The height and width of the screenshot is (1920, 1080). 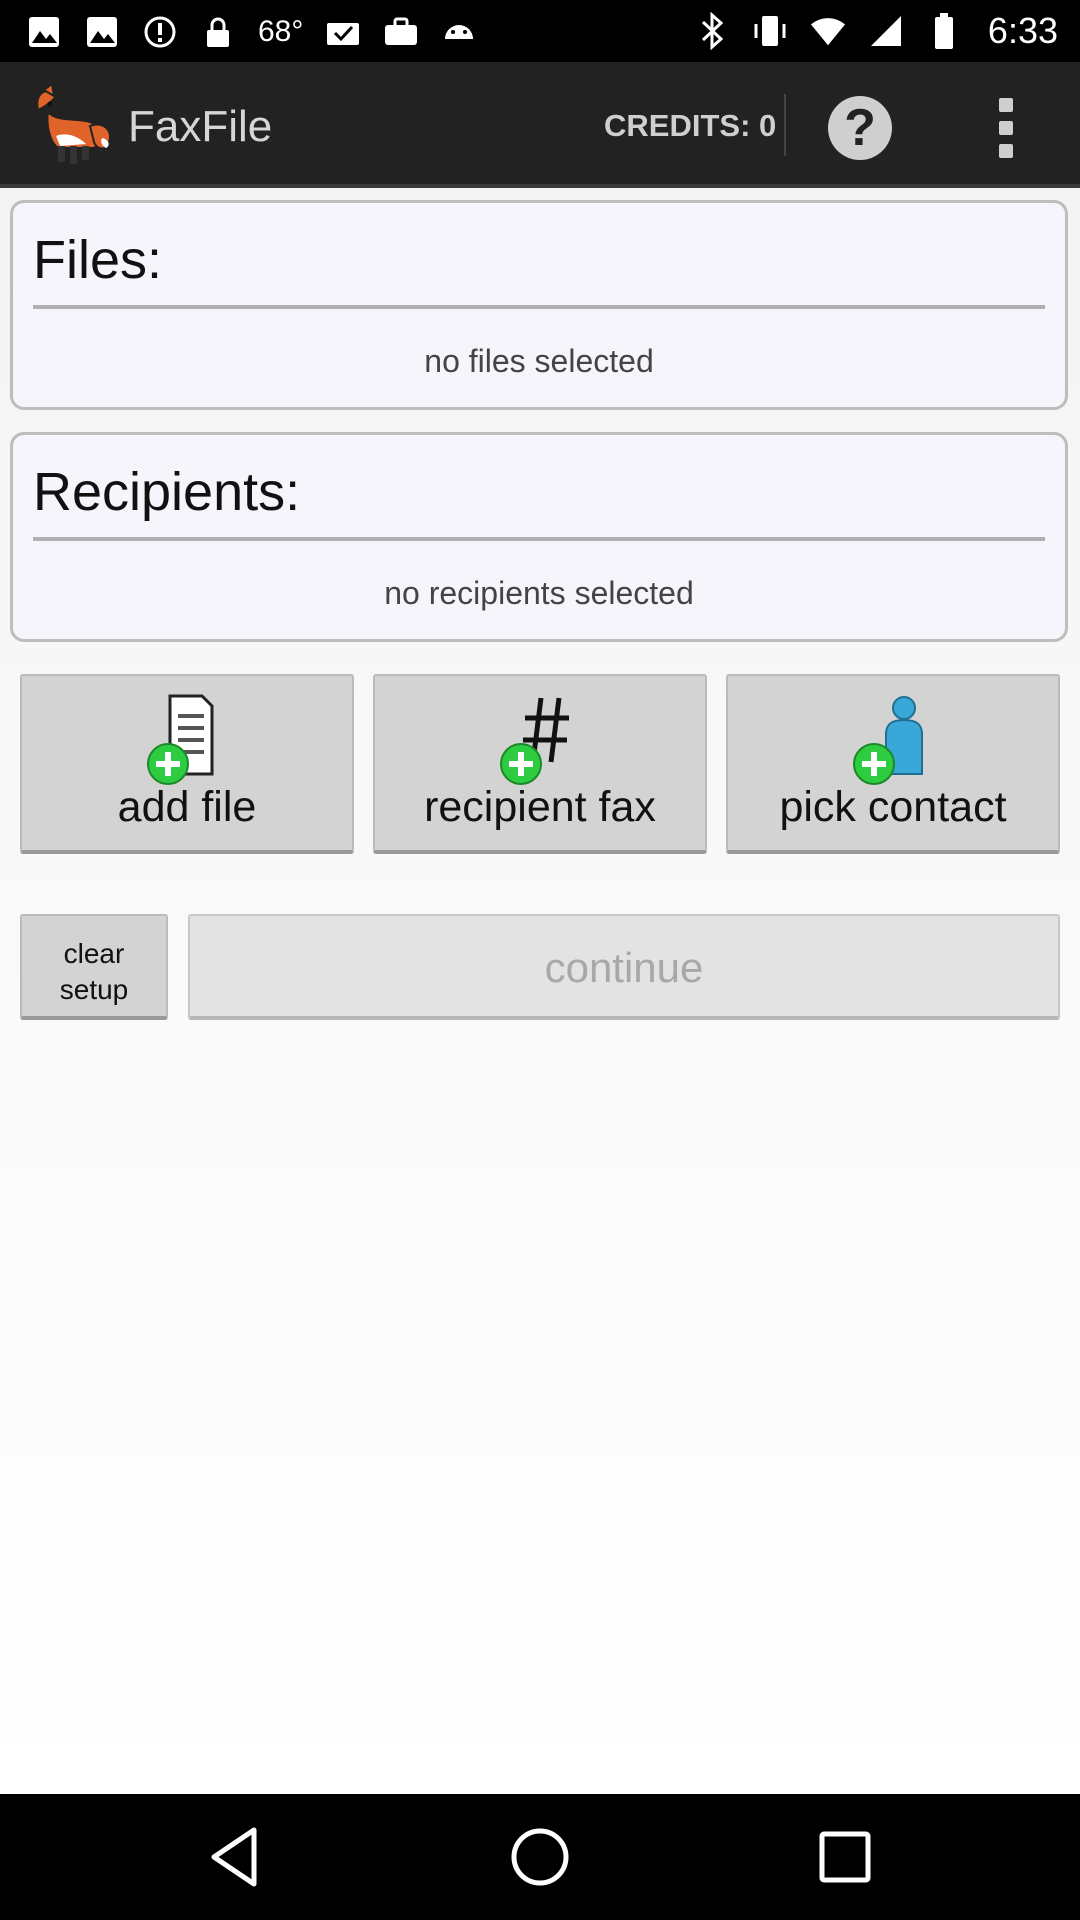 I want to click on status-time: 6:33, so click(x=1022, y=30).